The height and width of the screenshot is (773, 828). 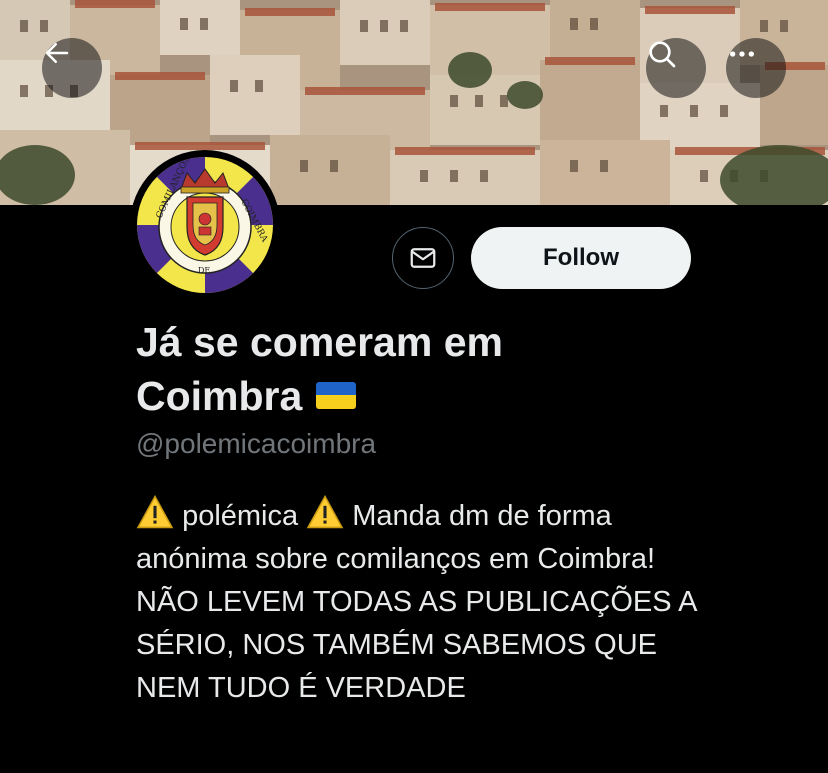 I want to click on back-button, so click(x=72, y=68).